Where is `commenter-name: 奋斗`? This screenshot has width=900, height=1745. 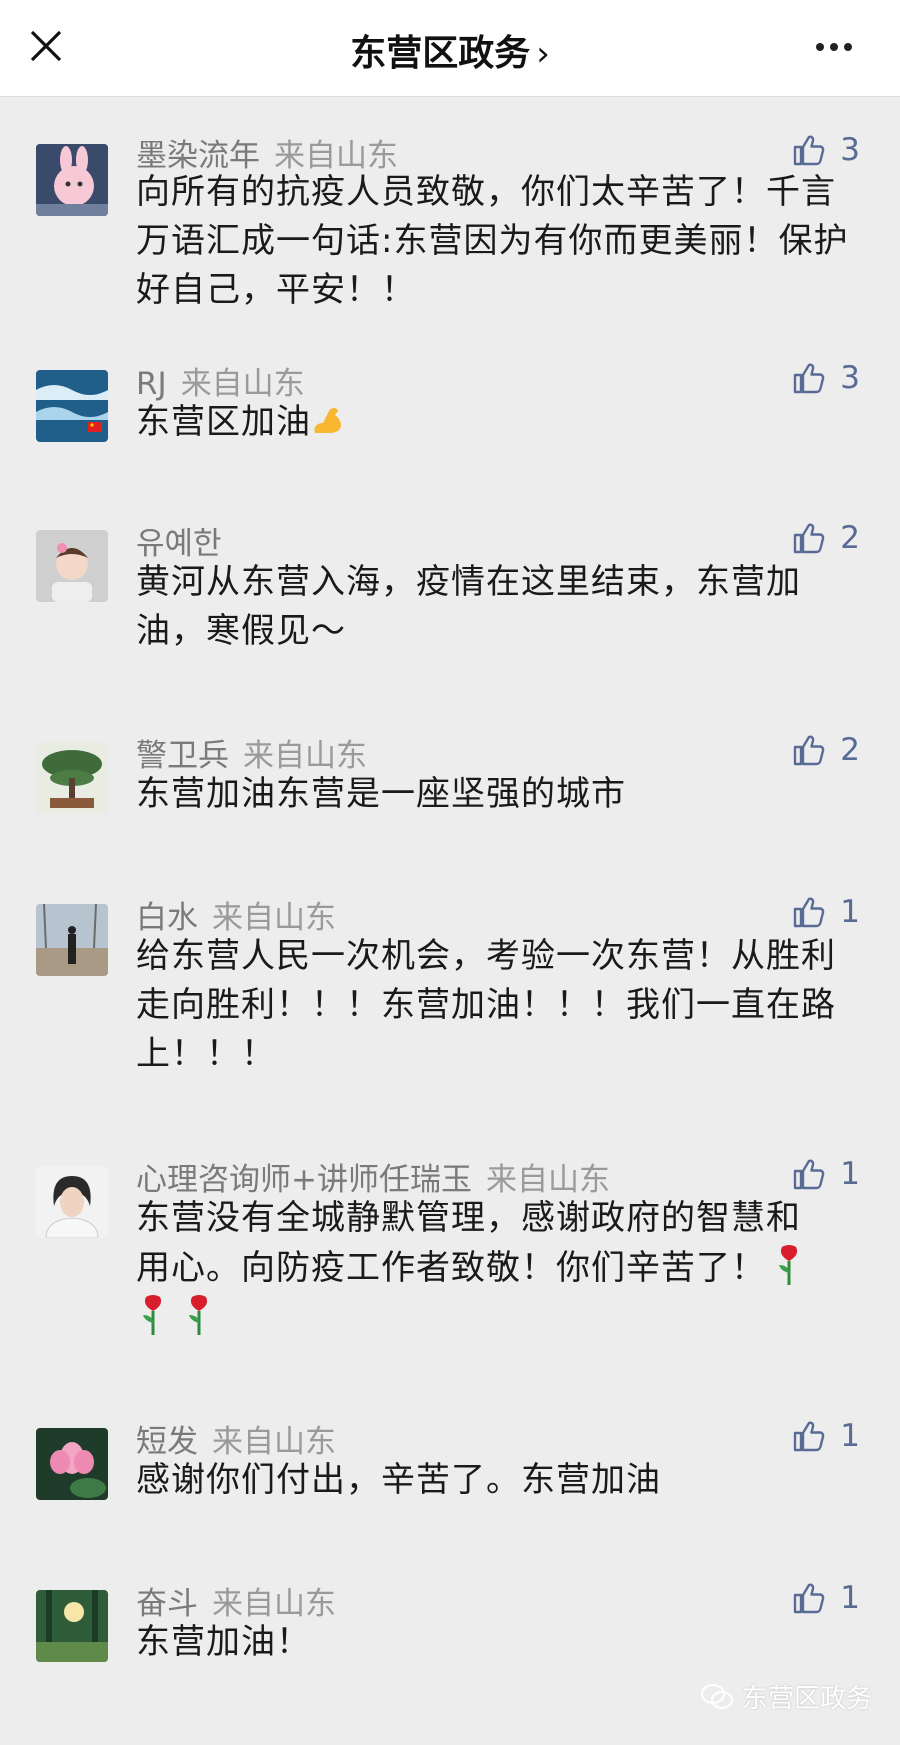
commenter-name: 奋斗 is located at coordinates (167, 1604).